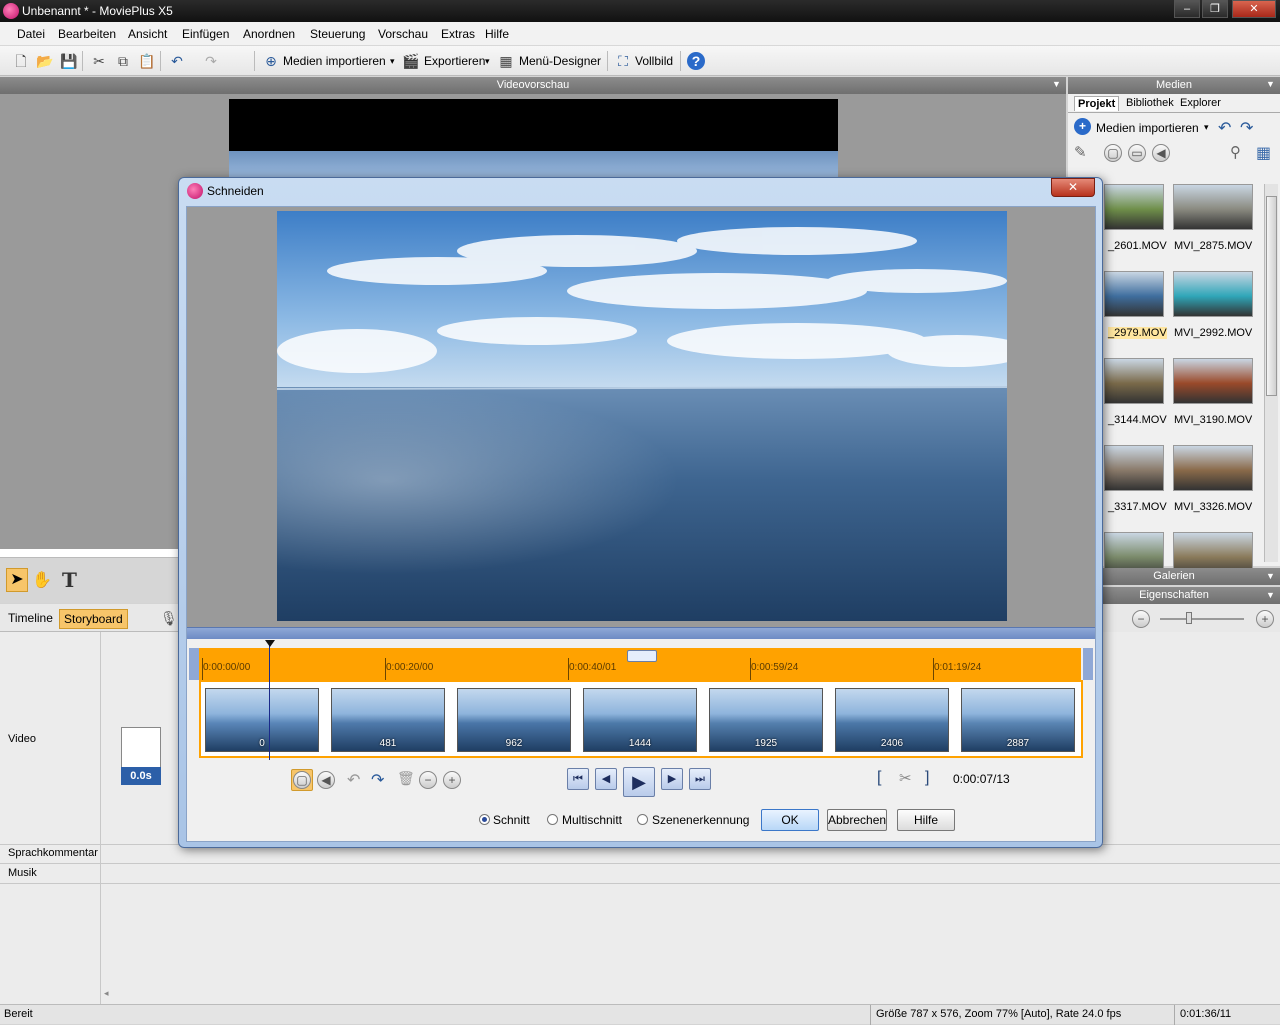 The width and height of the screenshot is (1280, 1025). What do you see at coordinates (31, 34) in the screenshot?
I see `menu-datei: Datei` at bounding box center [31, 34].